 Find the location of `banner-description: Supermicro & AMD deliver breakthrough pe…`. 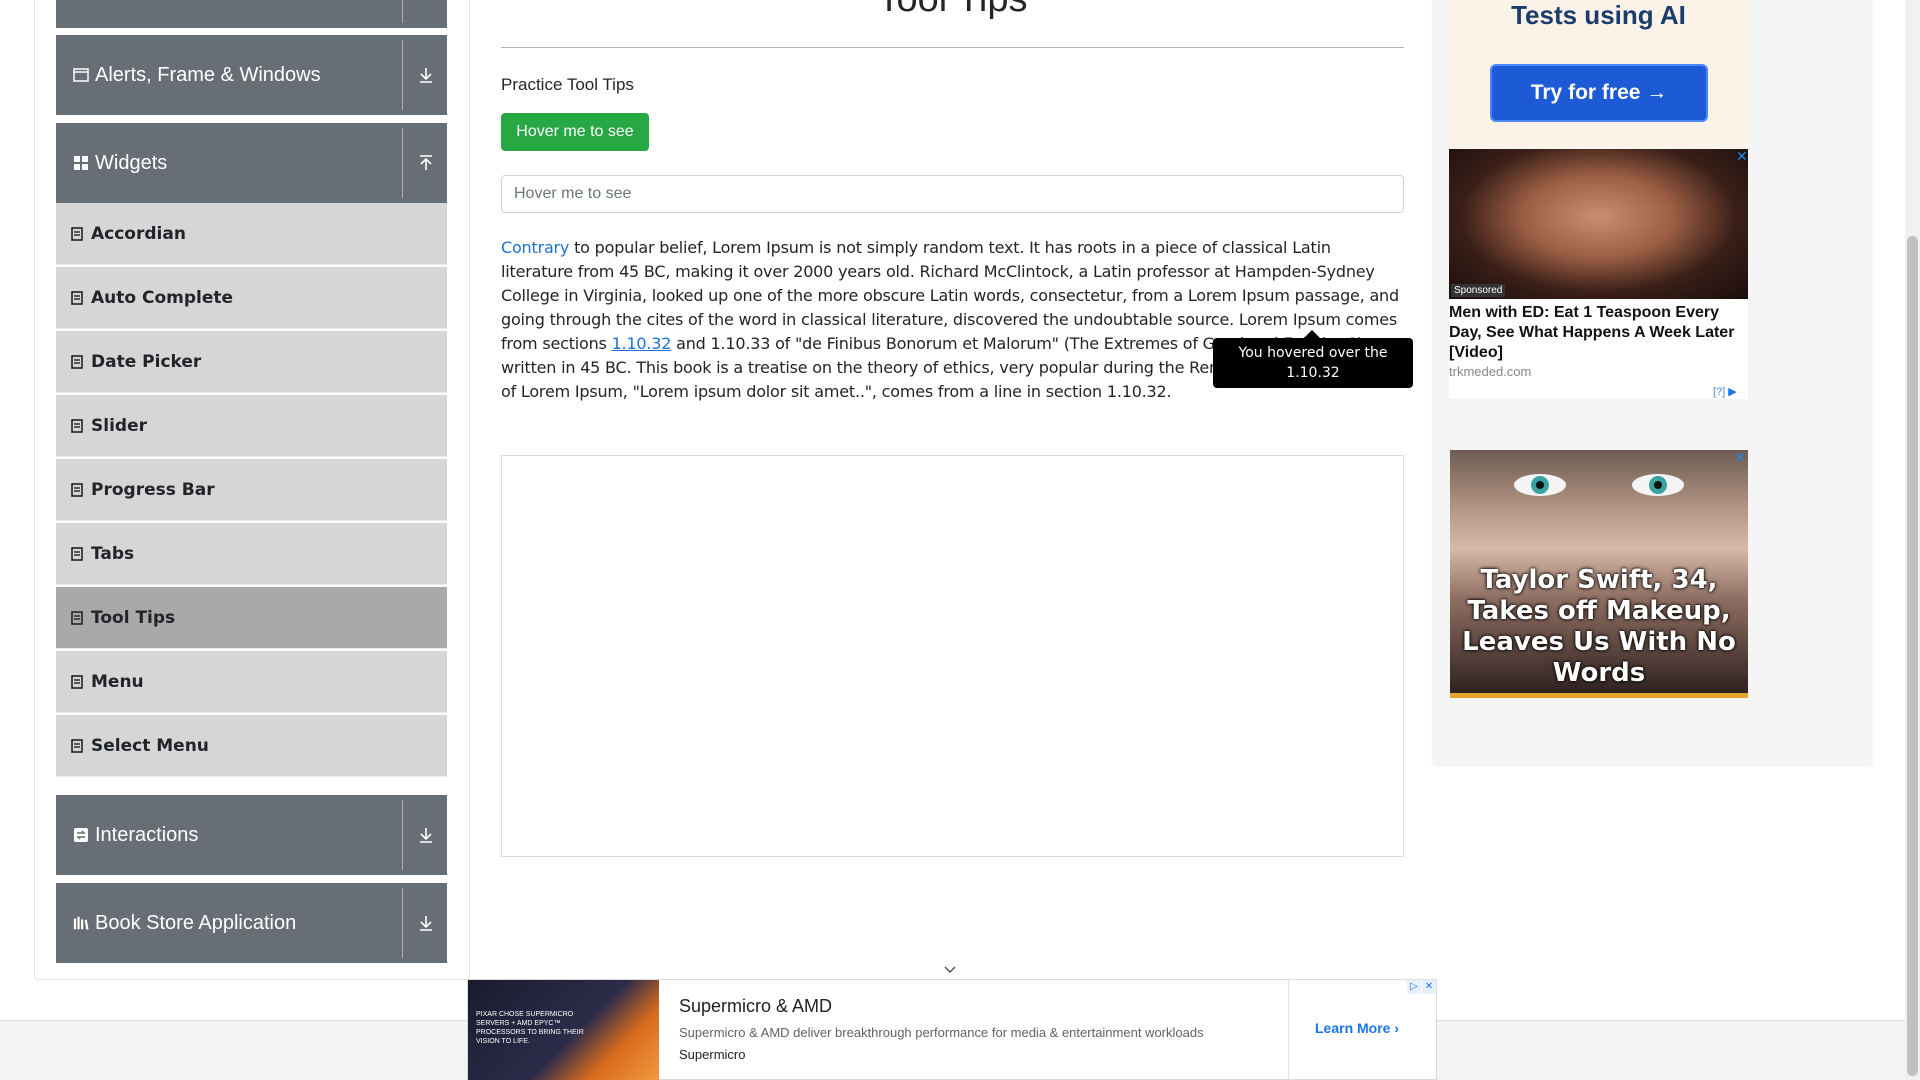

banner-description: Supermicro & AMD deliver breakthrough pe… is located at coordinates (941, 1032).